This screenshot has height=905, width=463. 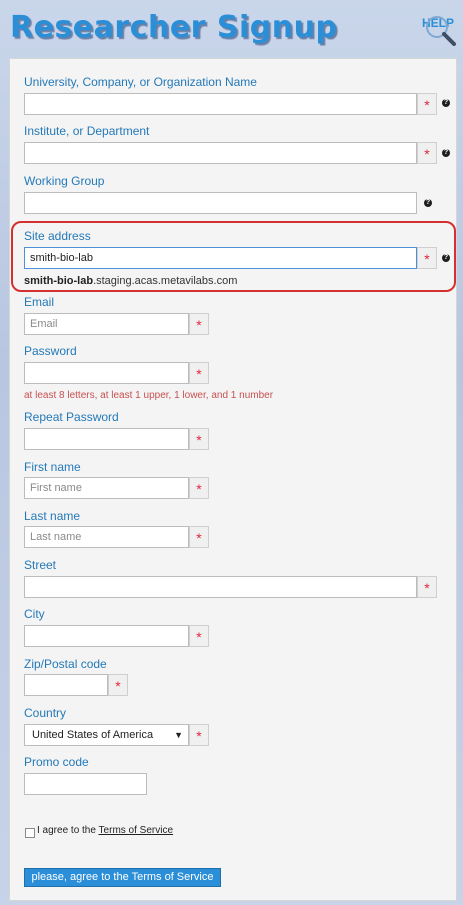 I want to click on repeat-password-required-icon: *, so click(x=199, y=439).